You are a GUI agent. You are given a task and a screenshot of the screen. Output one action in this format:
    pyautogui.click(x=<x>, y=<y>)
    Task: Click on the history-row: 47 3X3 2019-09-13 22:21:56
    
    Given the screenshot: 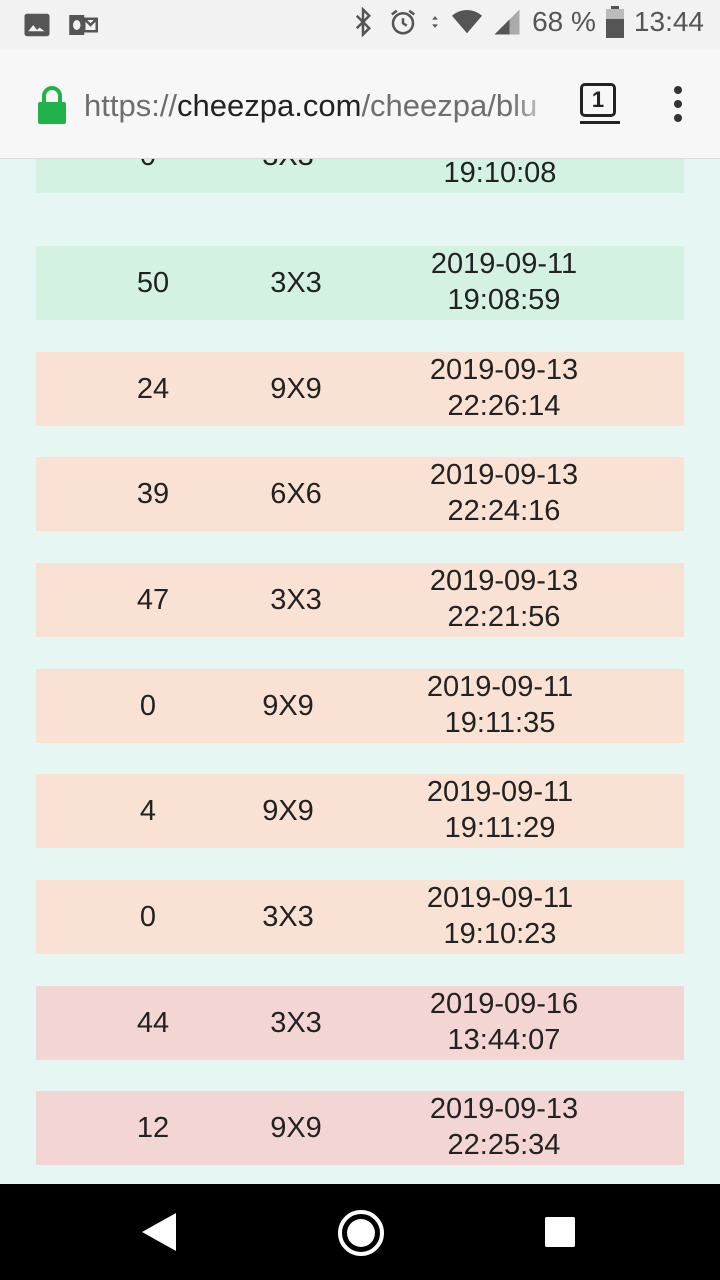 What is the action you would take?
    pyautogui.click(x=360, y=600)
    